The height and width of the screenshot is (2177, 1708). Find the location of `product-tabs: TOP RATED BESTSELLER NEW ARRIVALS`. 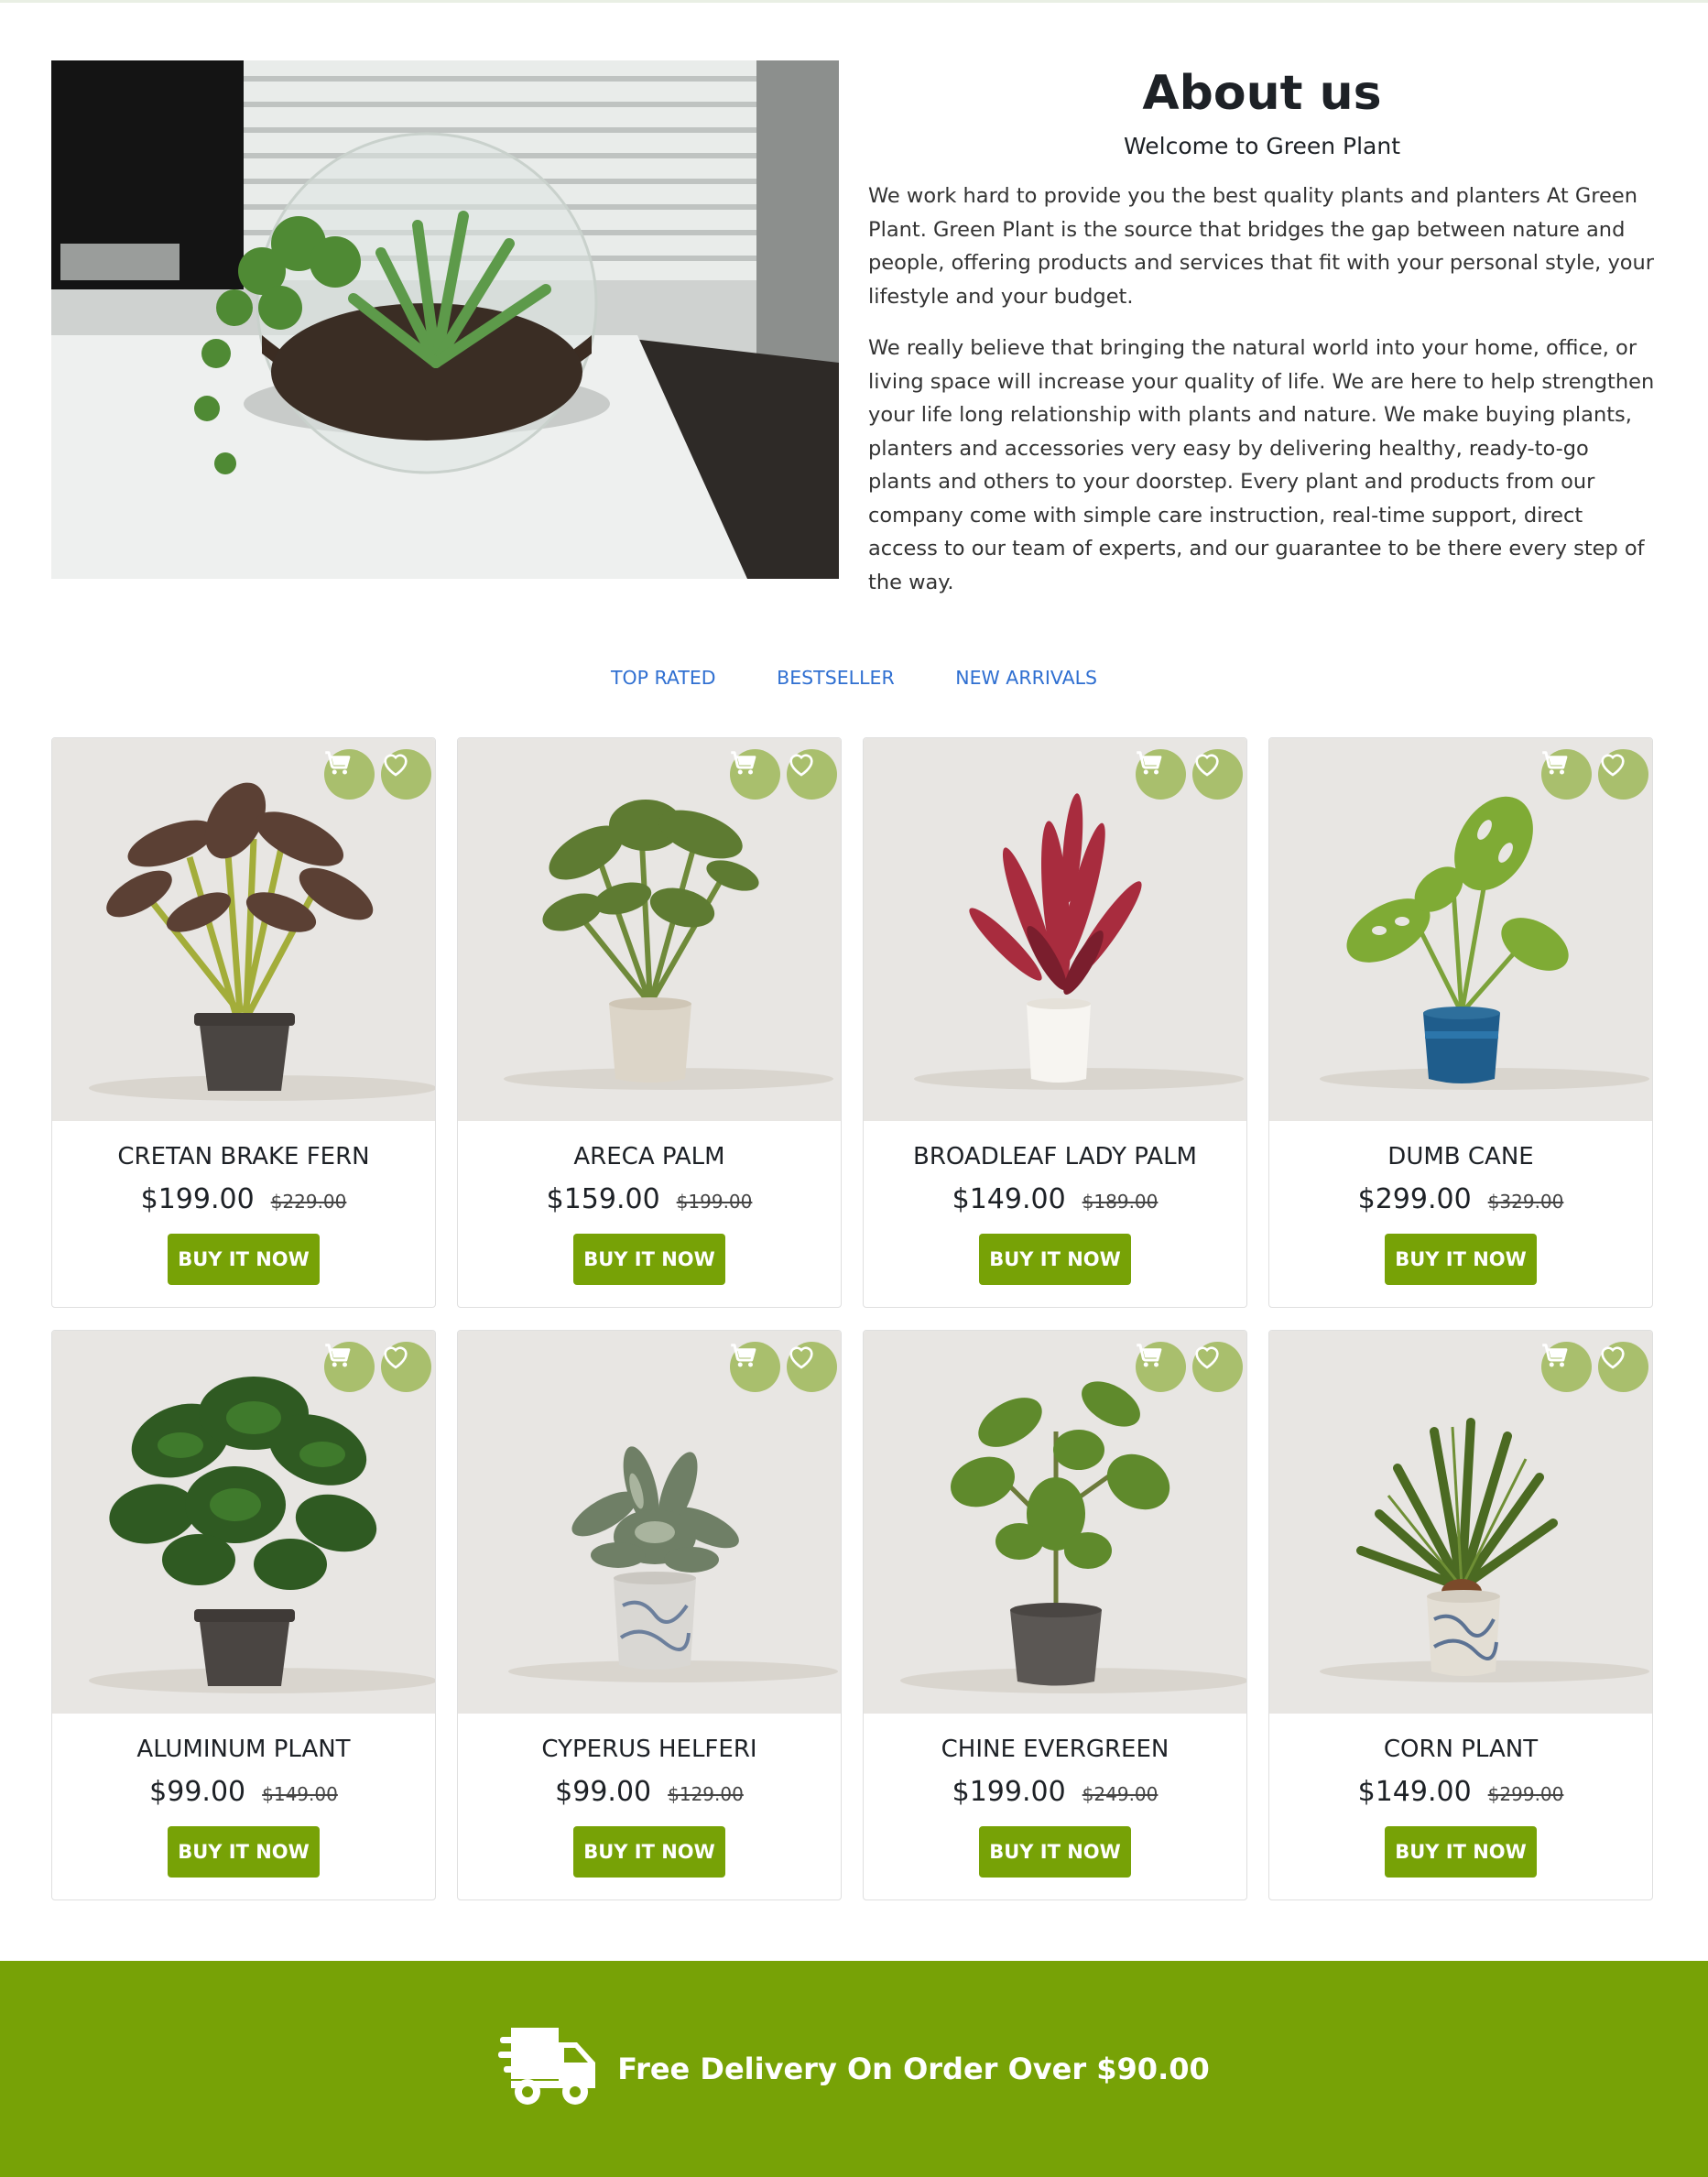

product-tabs: TOP RATED BESTSELLER NEW ARRIVALS is located at coordinates (854, 678).